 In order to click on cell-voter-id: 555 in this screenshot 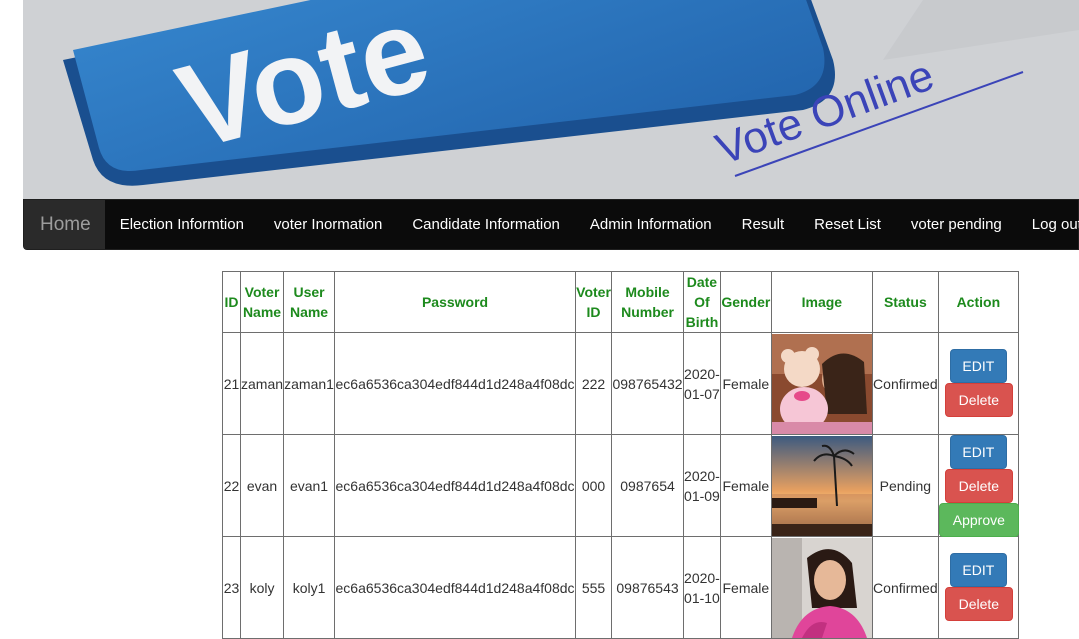, I will do `click(594, 587)`.